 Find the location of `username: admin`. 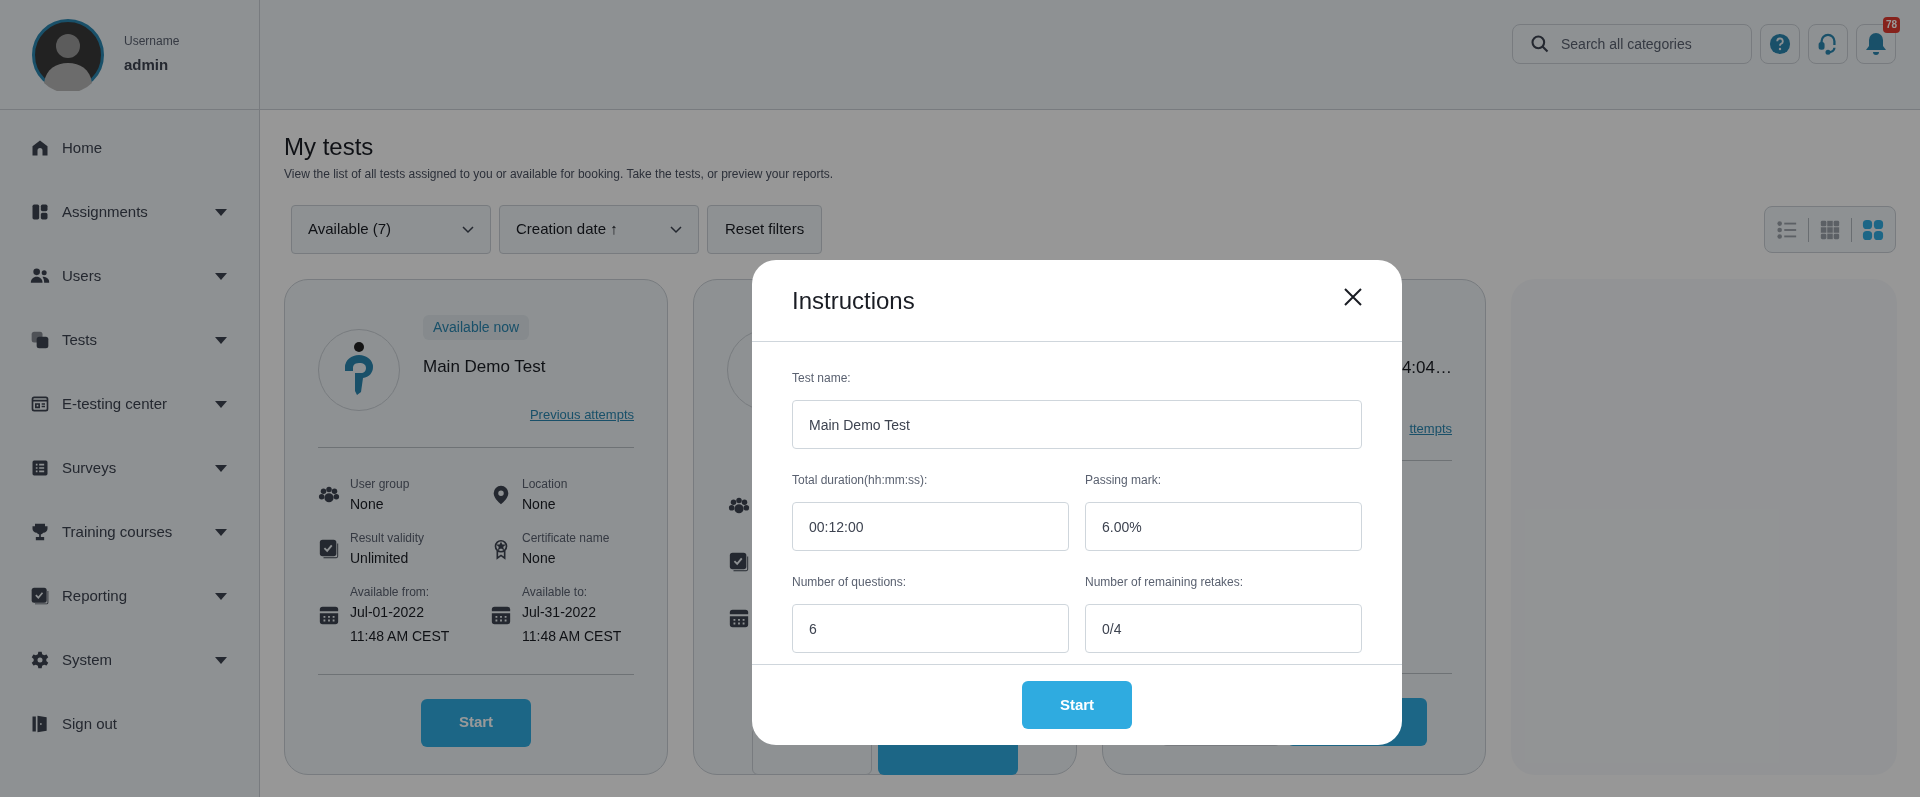

username: admin is located at coordinates (147, 65).